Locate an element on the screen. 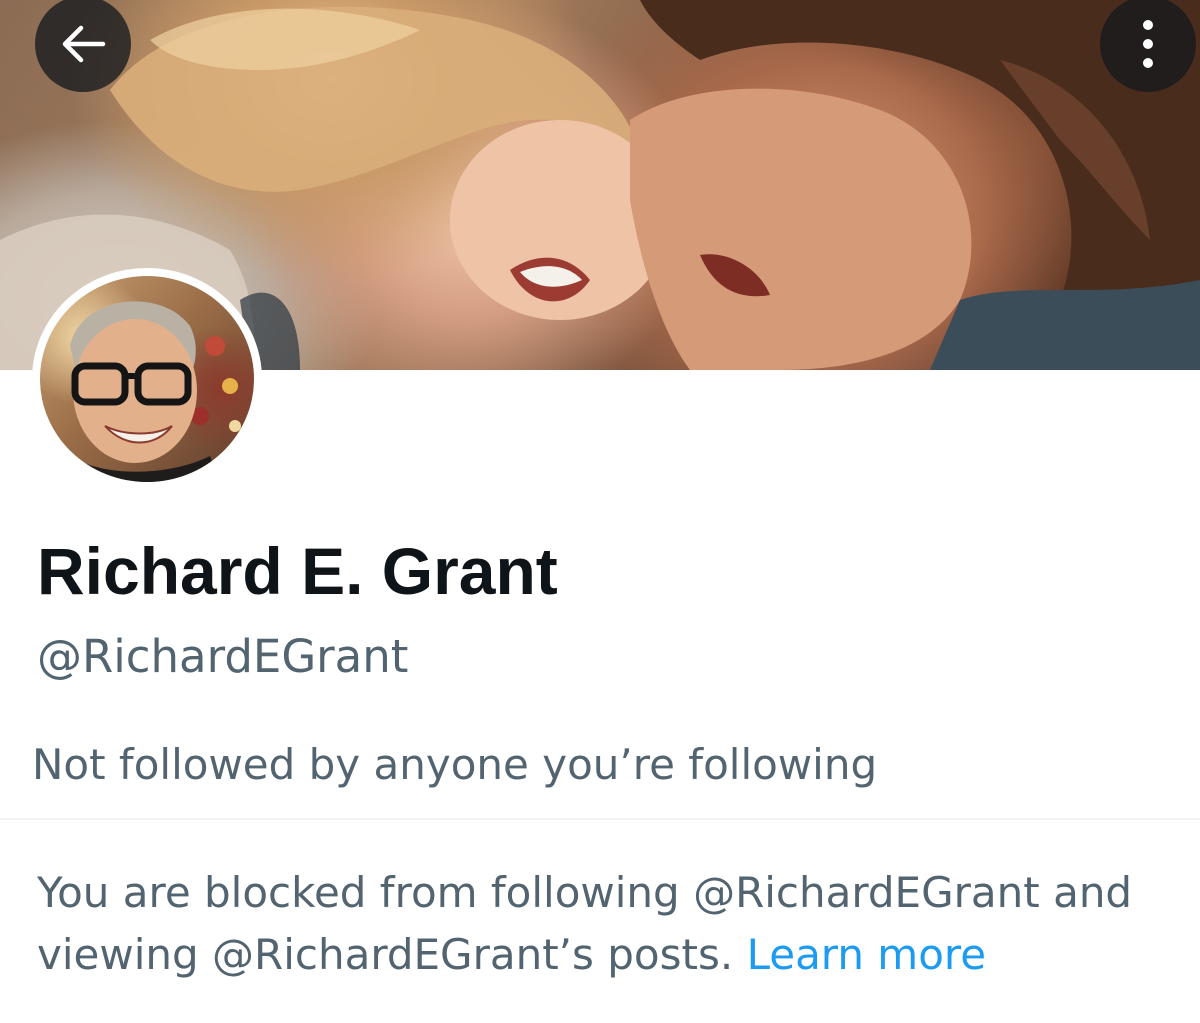  more-vertical-icon is located at coordinates (1148, 44).